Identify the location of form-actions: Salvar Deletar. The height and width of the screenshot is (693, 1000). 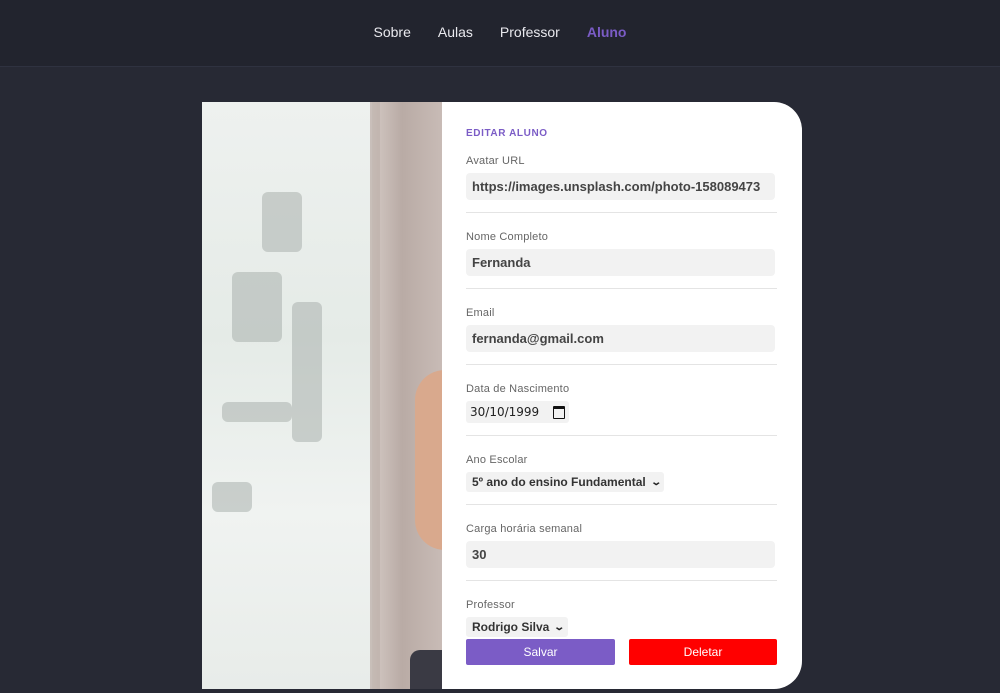
(622, 652).